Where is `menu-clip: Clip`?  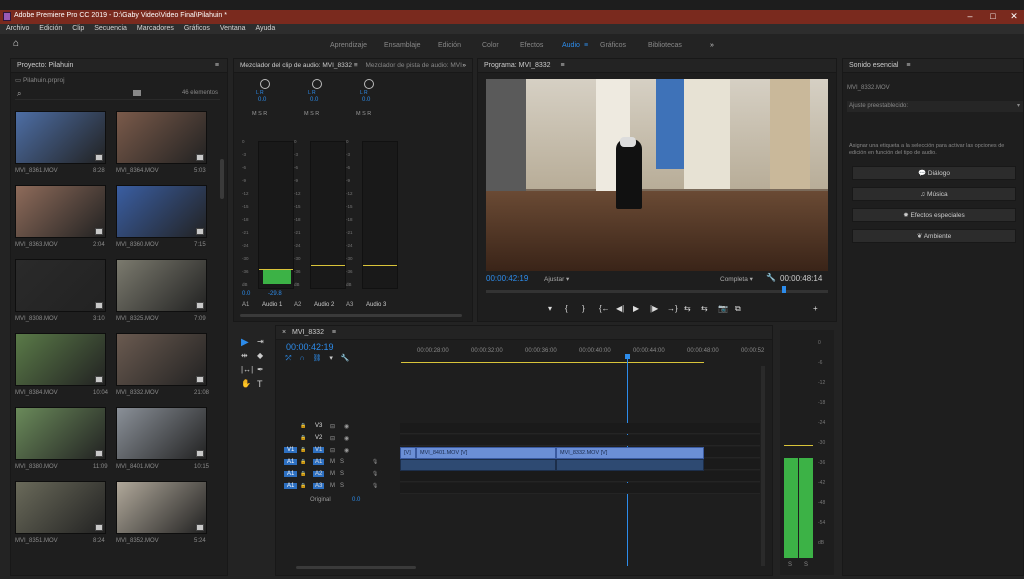
menu-clip: Clip is located at coordinates (78, 29).